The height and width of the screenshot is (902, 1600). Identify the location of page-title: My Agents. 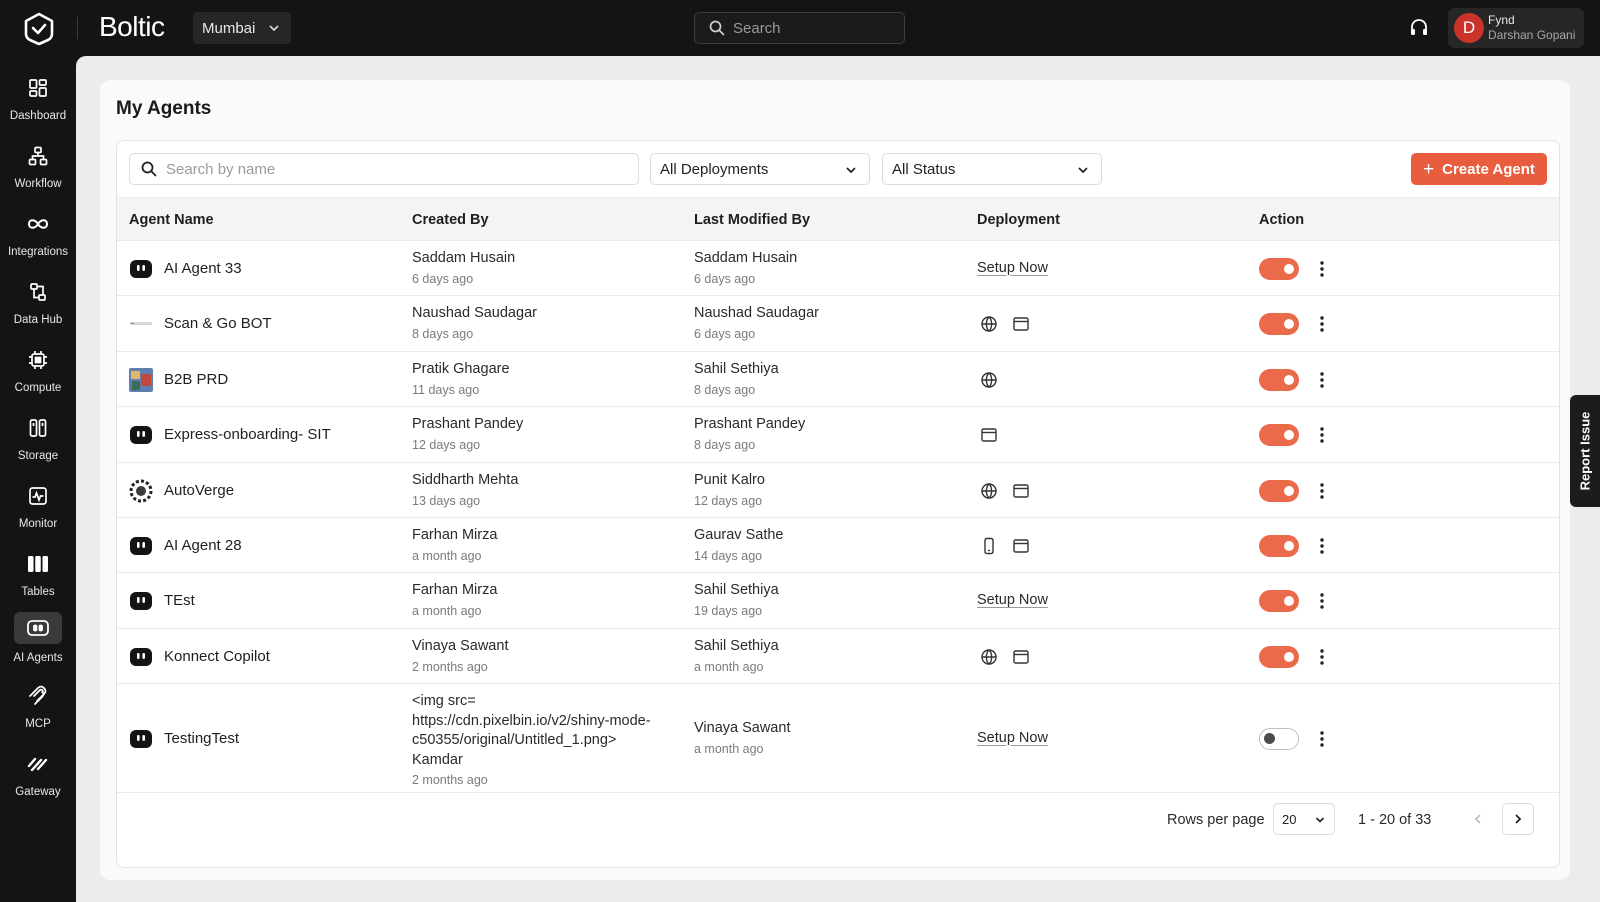
(164, 108).